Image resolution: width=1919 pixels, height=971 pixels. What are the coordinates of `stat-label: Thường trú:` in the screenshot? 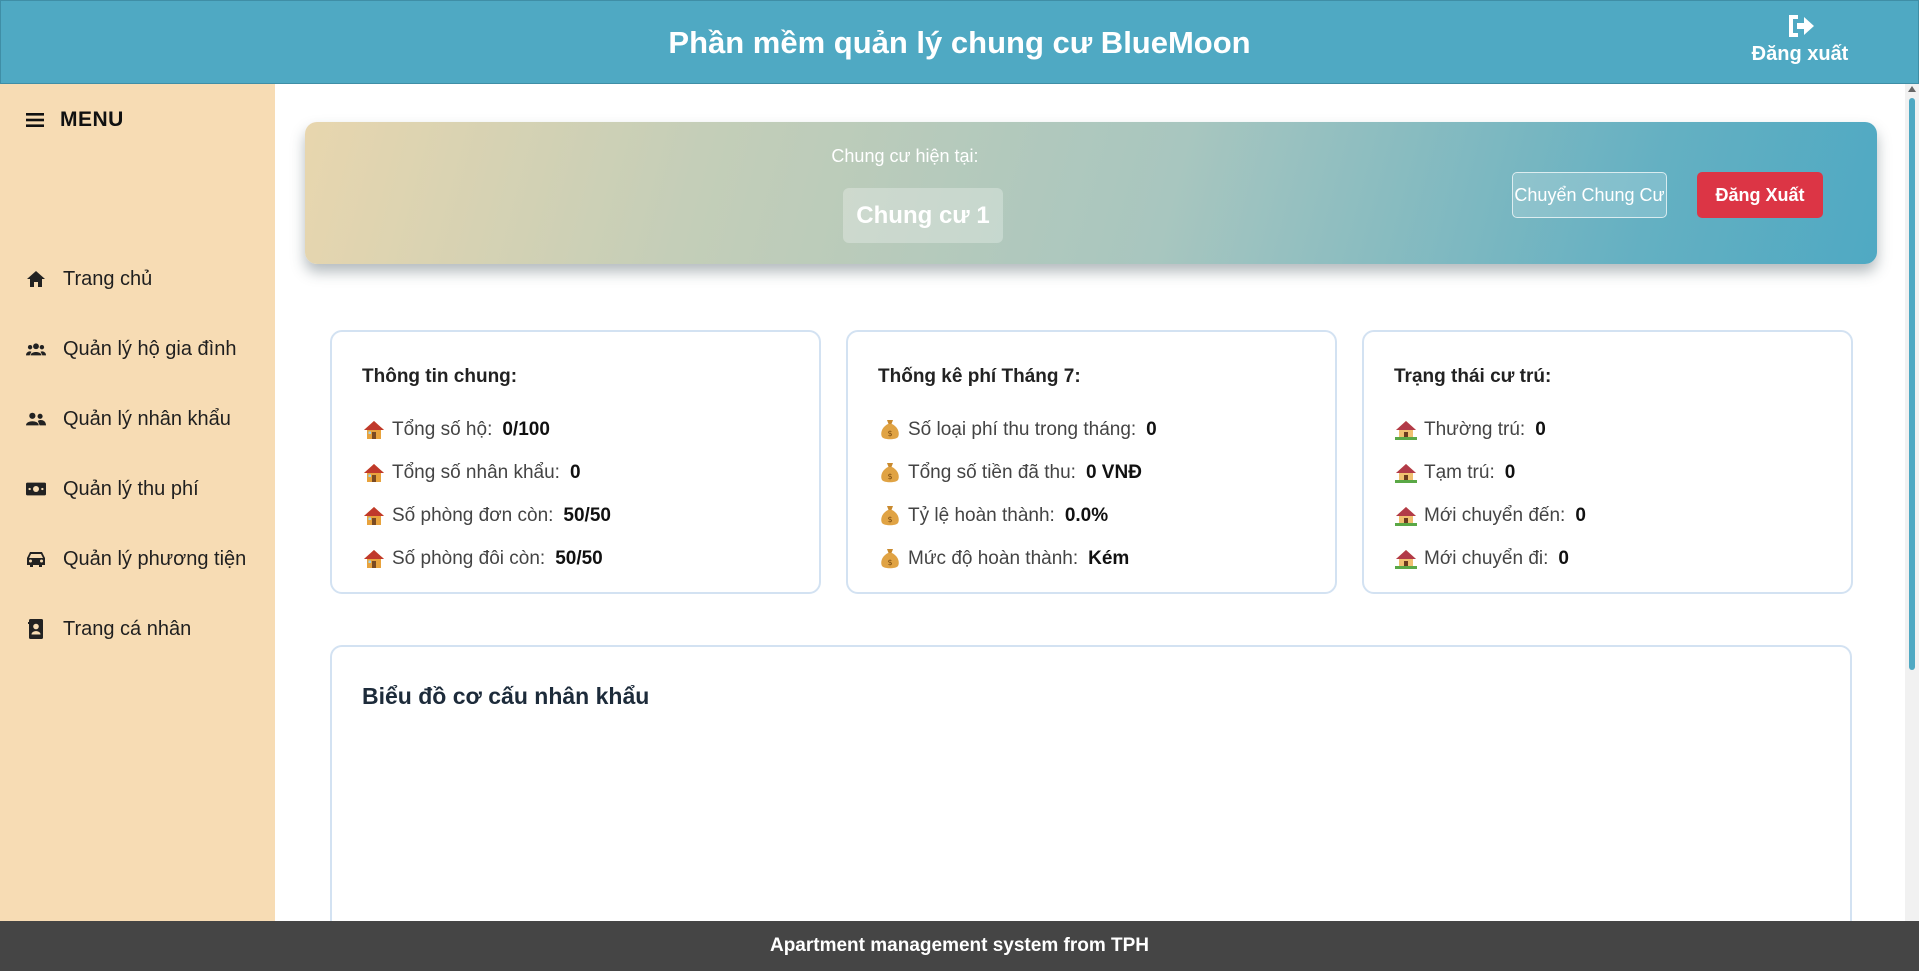 It's located at (1475, 429).